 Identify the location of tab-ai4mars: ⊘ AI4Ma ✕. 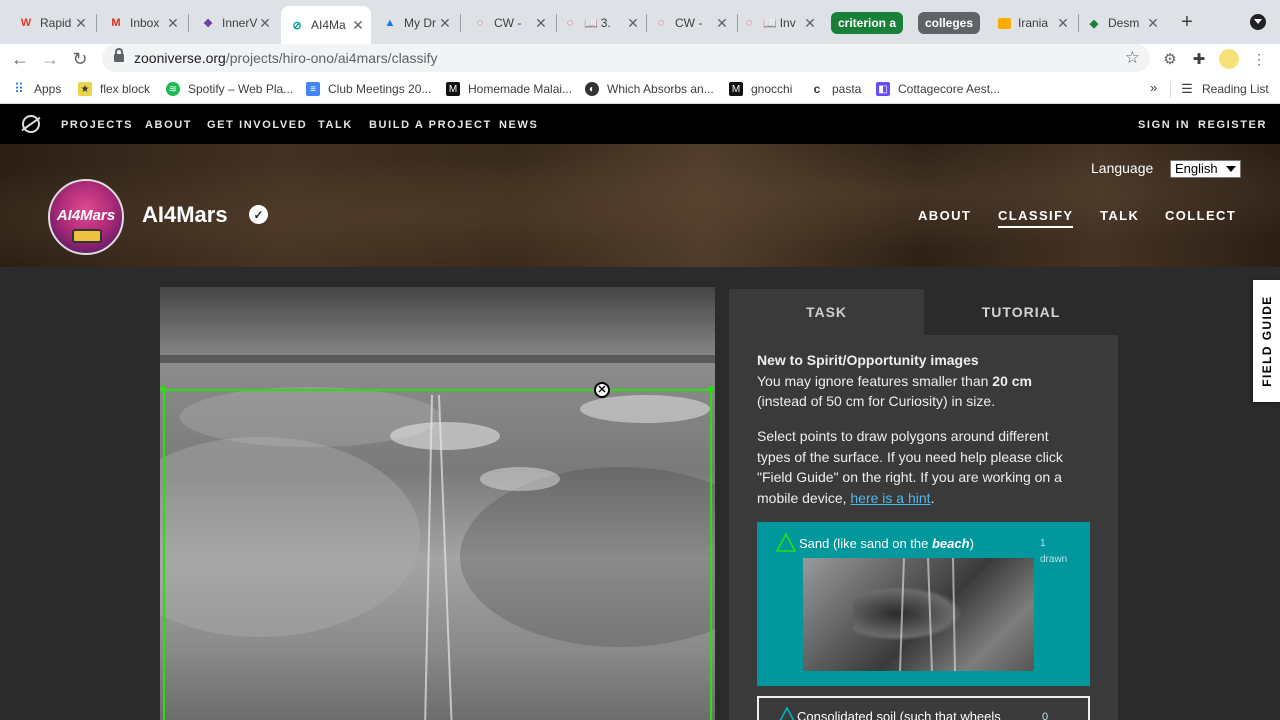
(326, 25).